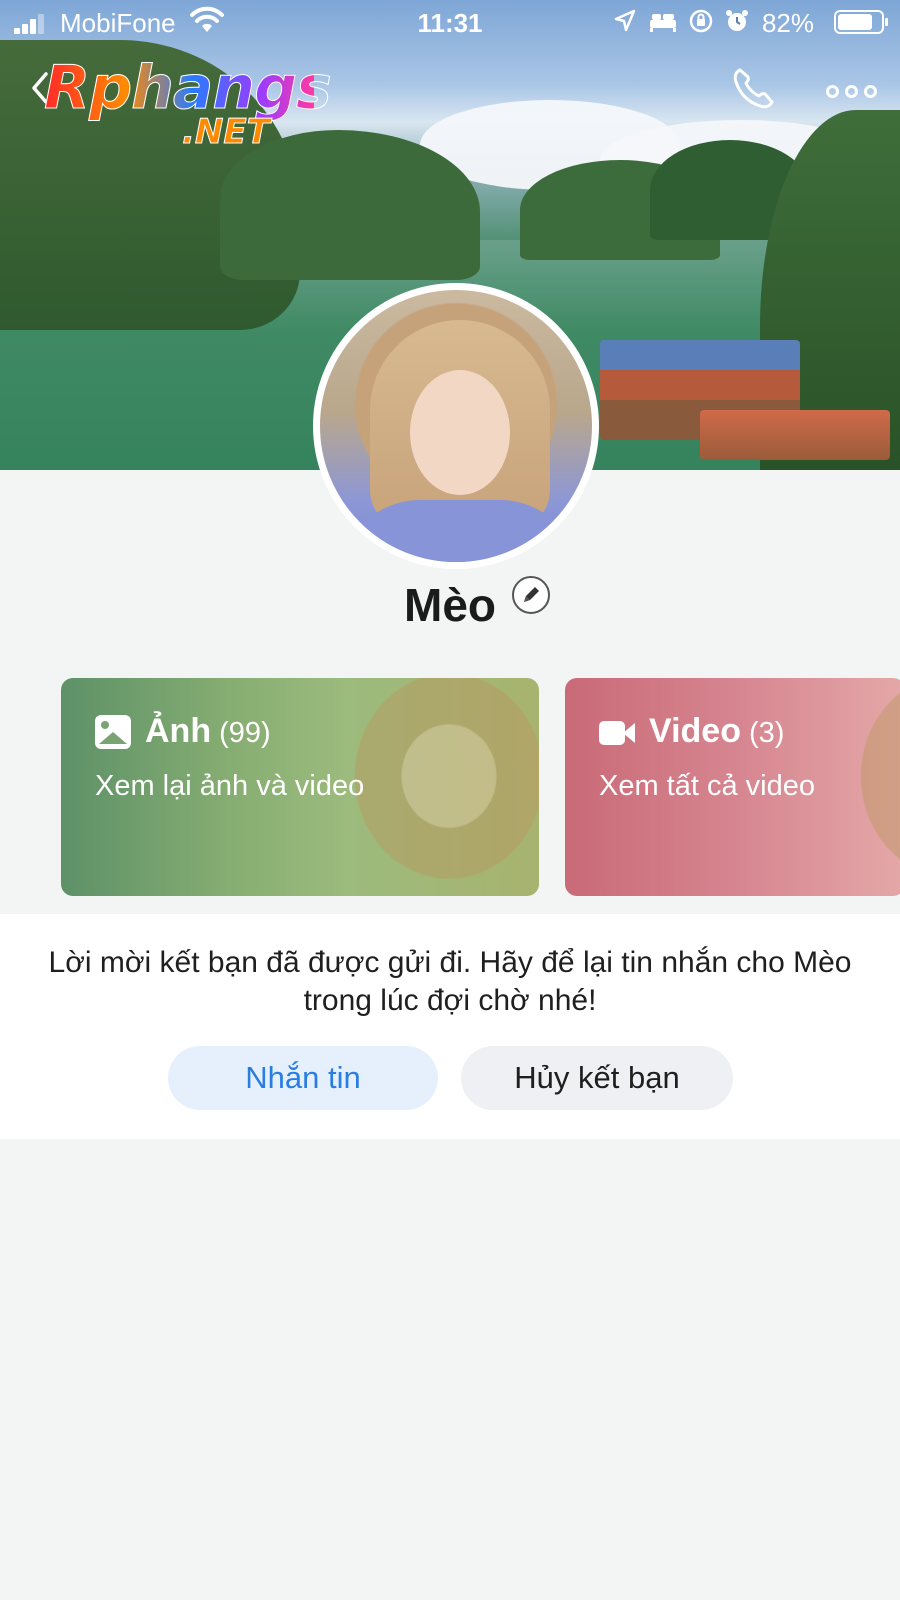 Image resolution: width=900 pixels, height=1600 pixels. I want to click on edit-name-button, so click(531, 595).